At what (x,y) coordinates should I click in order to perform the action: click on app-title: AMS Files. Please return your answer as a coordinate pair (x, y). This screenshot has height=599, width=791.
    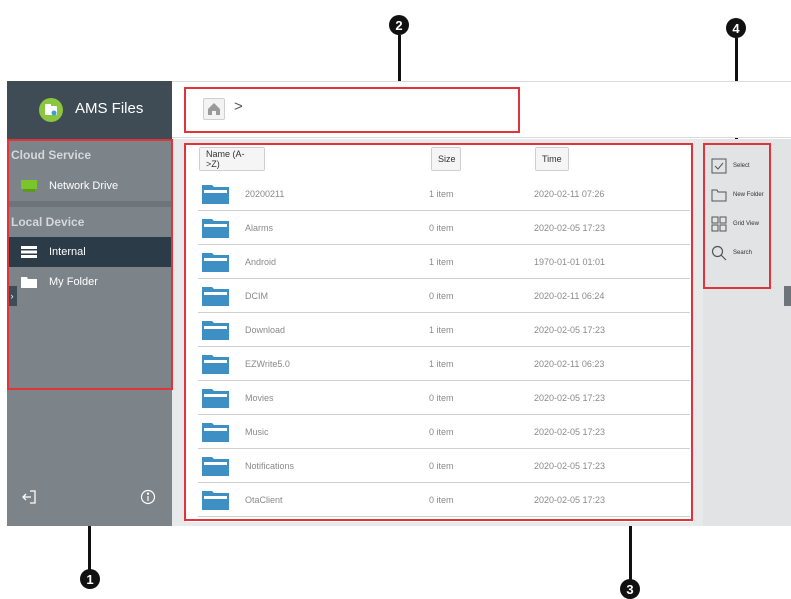
    Looking at the image, I should click on (109, 108).